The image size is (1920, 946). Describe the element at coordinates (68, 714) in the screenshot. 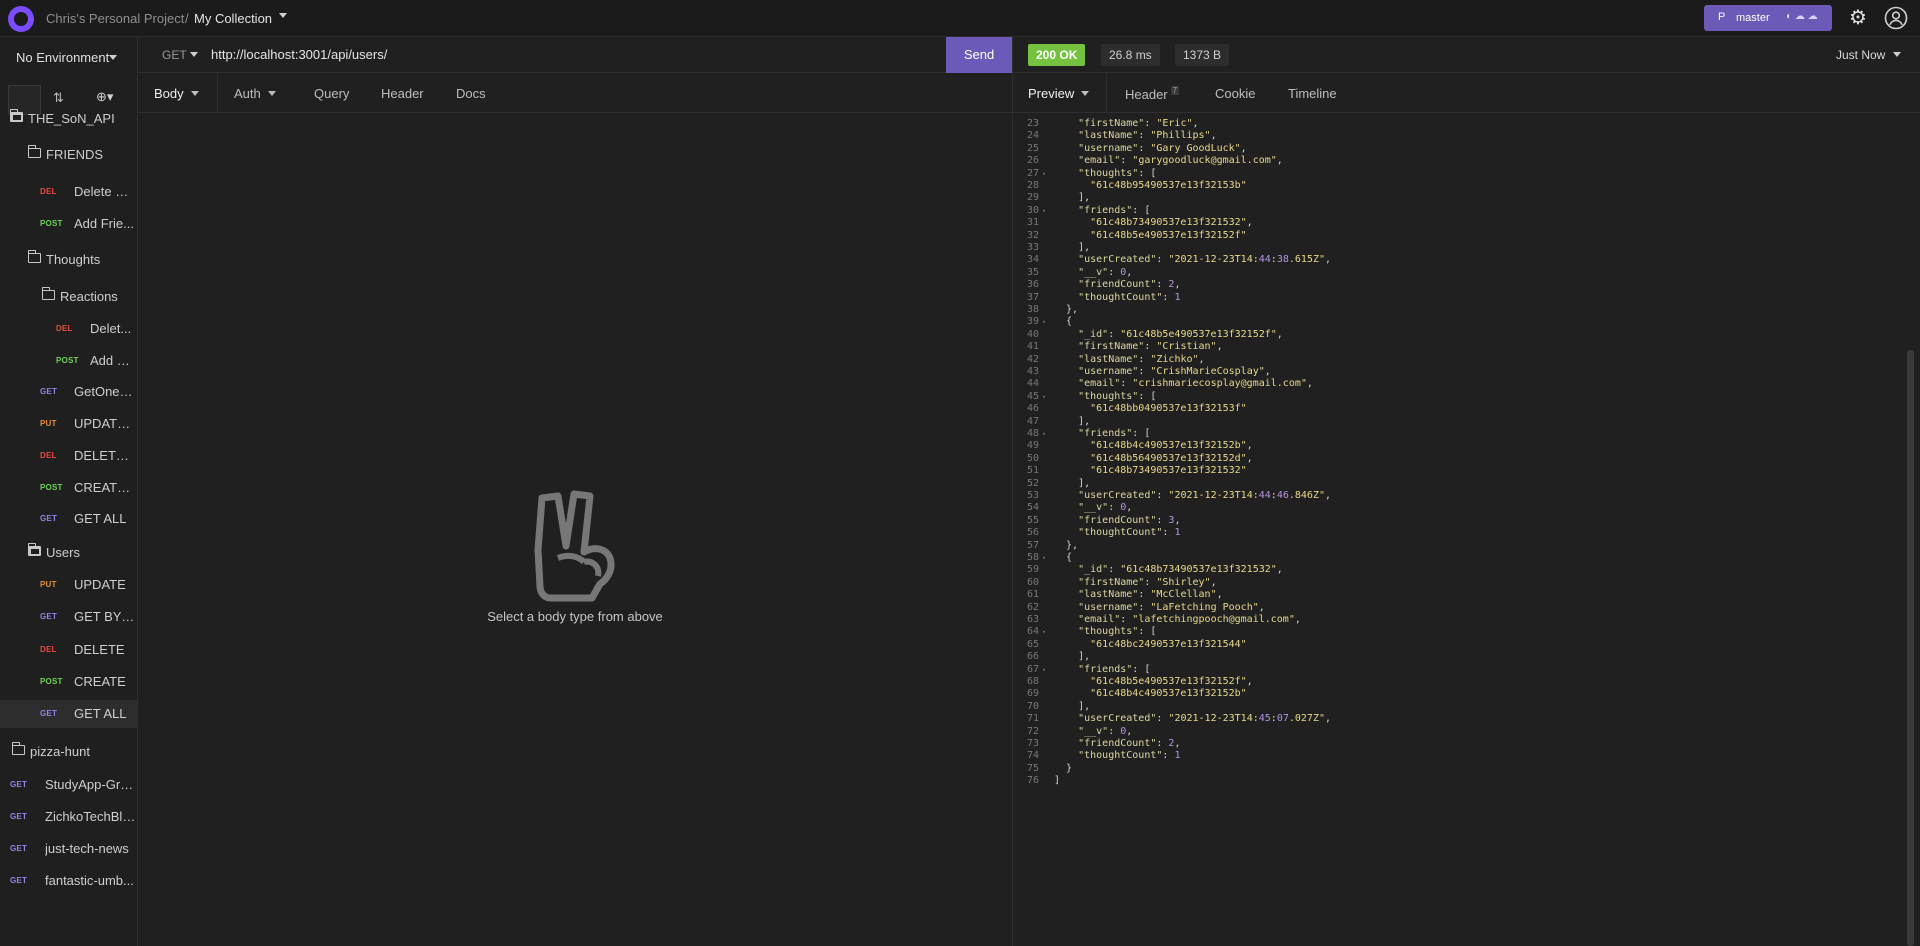

I see `sidebar-request-18: GET GET ALL` at that location.